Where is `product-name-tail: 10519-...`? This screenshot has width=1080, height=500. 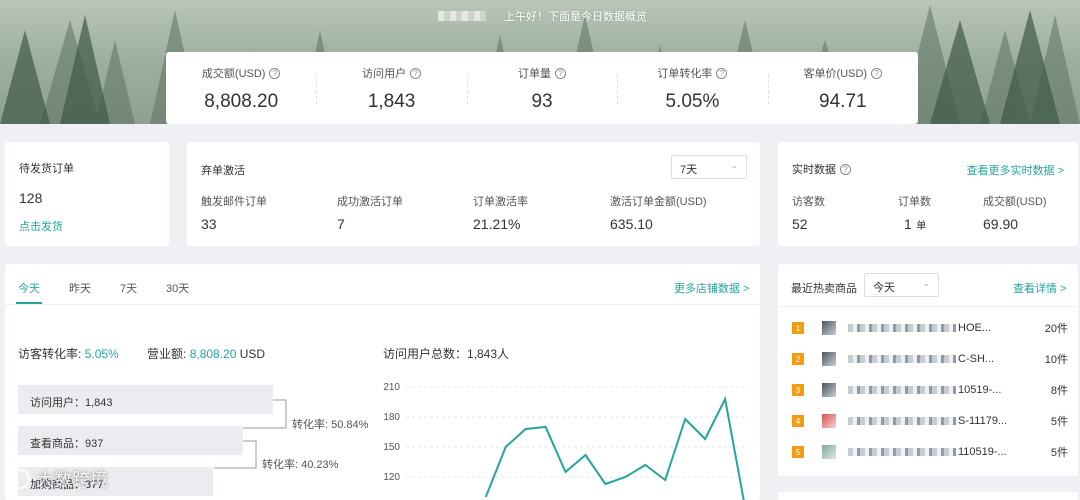 product-name-tail: 10519-... is located at coordinates (980, 390).